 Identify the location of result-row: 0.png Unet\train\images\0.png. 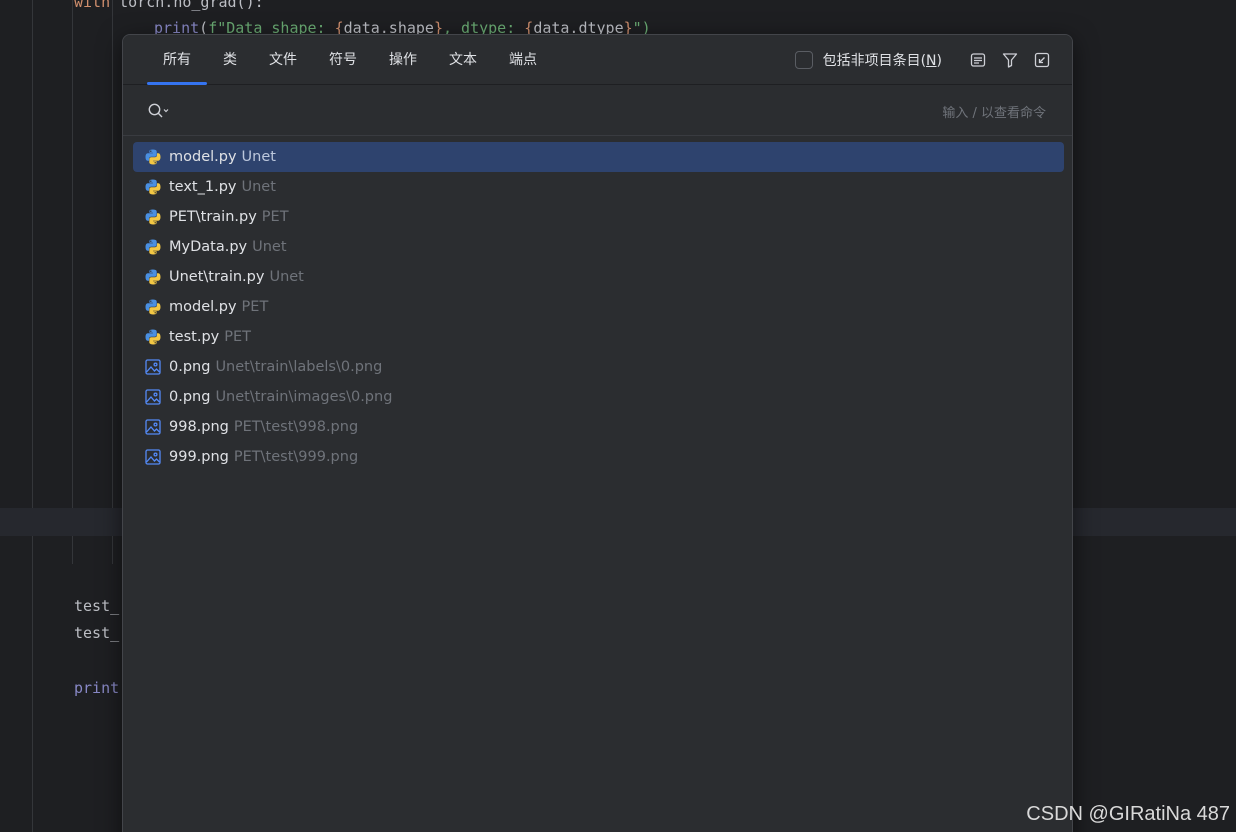
(598, 397).